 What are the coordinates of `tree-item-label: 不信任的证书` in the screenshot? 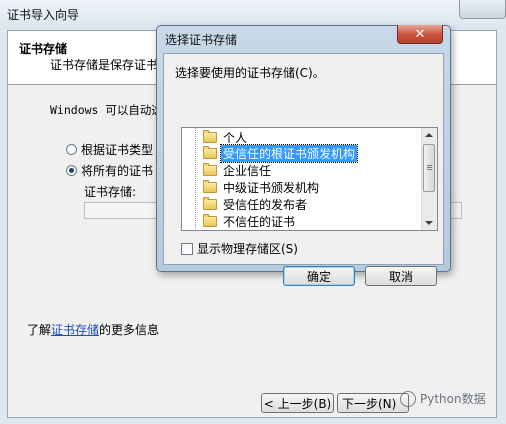 It's located at (259, 221).